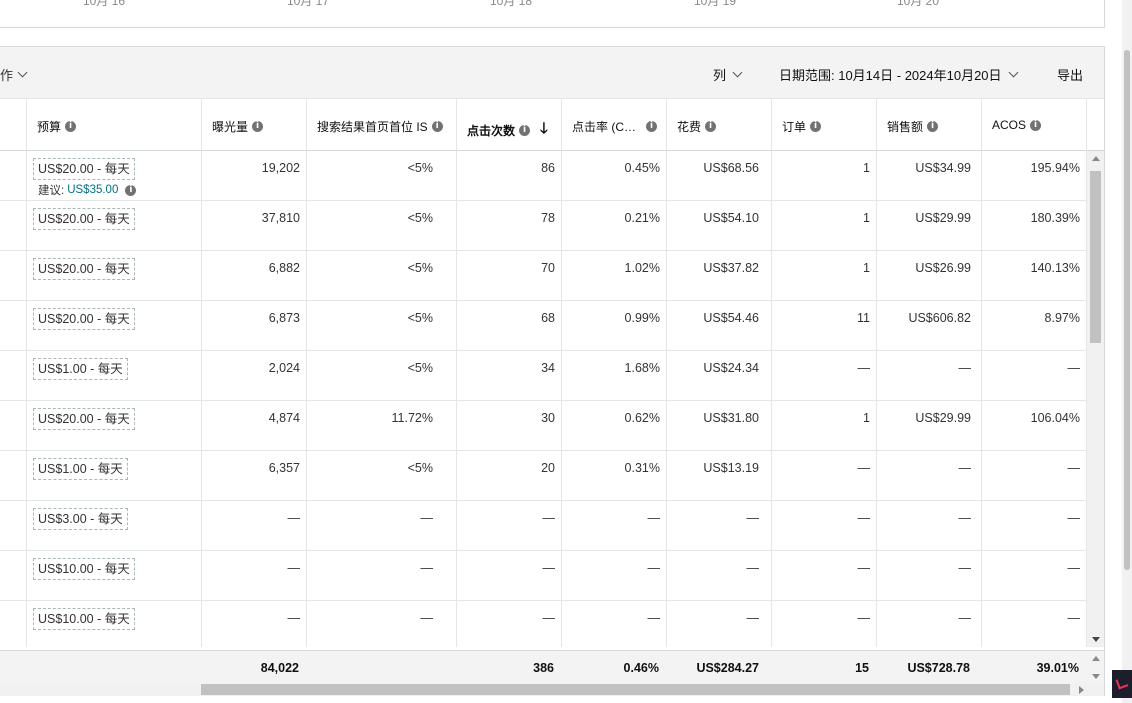  What do you see at coordinates (511, 4) in the screenshot?
I see `chart-date-label: 10月 18` at bounding box center [511, 4].